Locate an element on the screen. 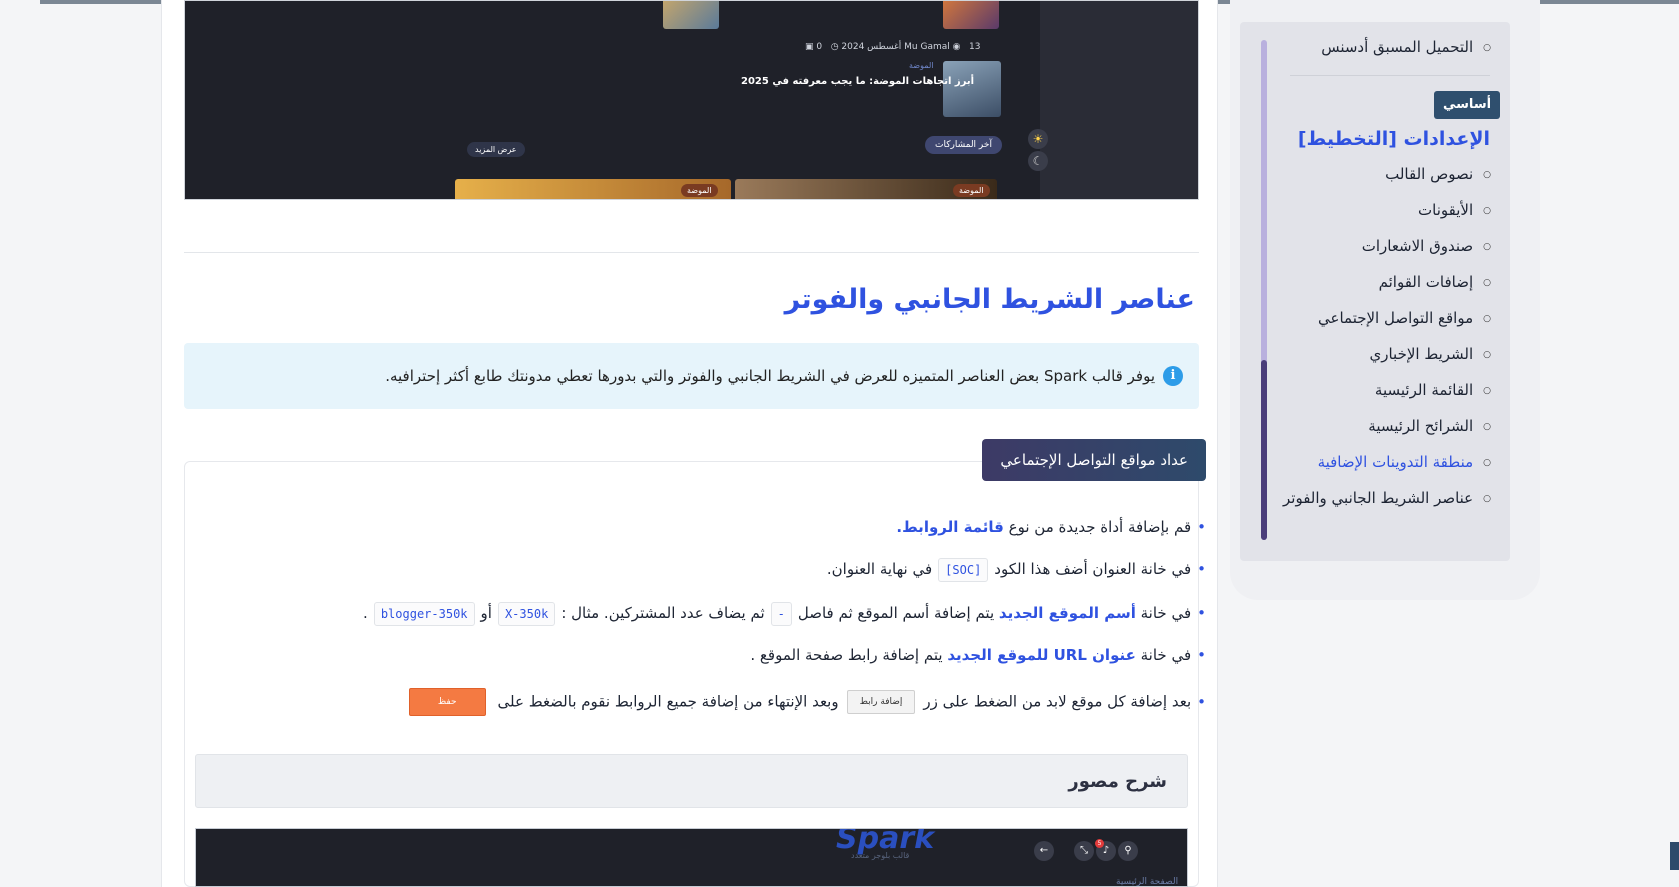 The height and width of the screenshot is (887, 1679). toc-scroll-thumb is located at coordinates (1264, 450).